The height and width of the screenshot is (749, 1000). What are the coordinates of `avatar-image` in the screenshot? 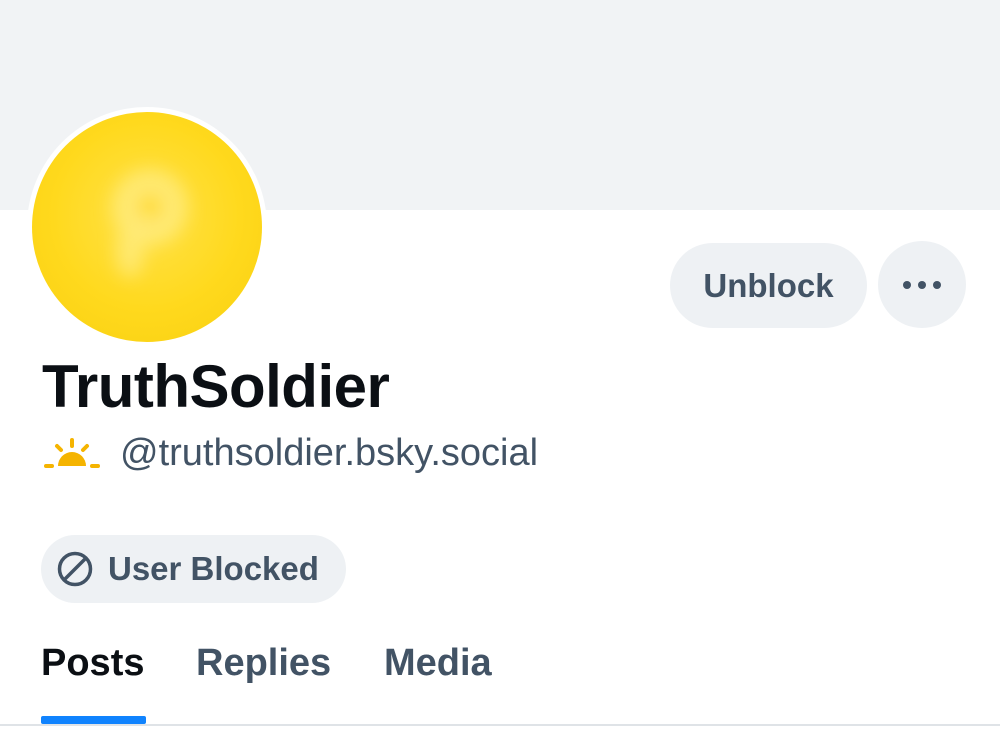 It's located at (150, 223).